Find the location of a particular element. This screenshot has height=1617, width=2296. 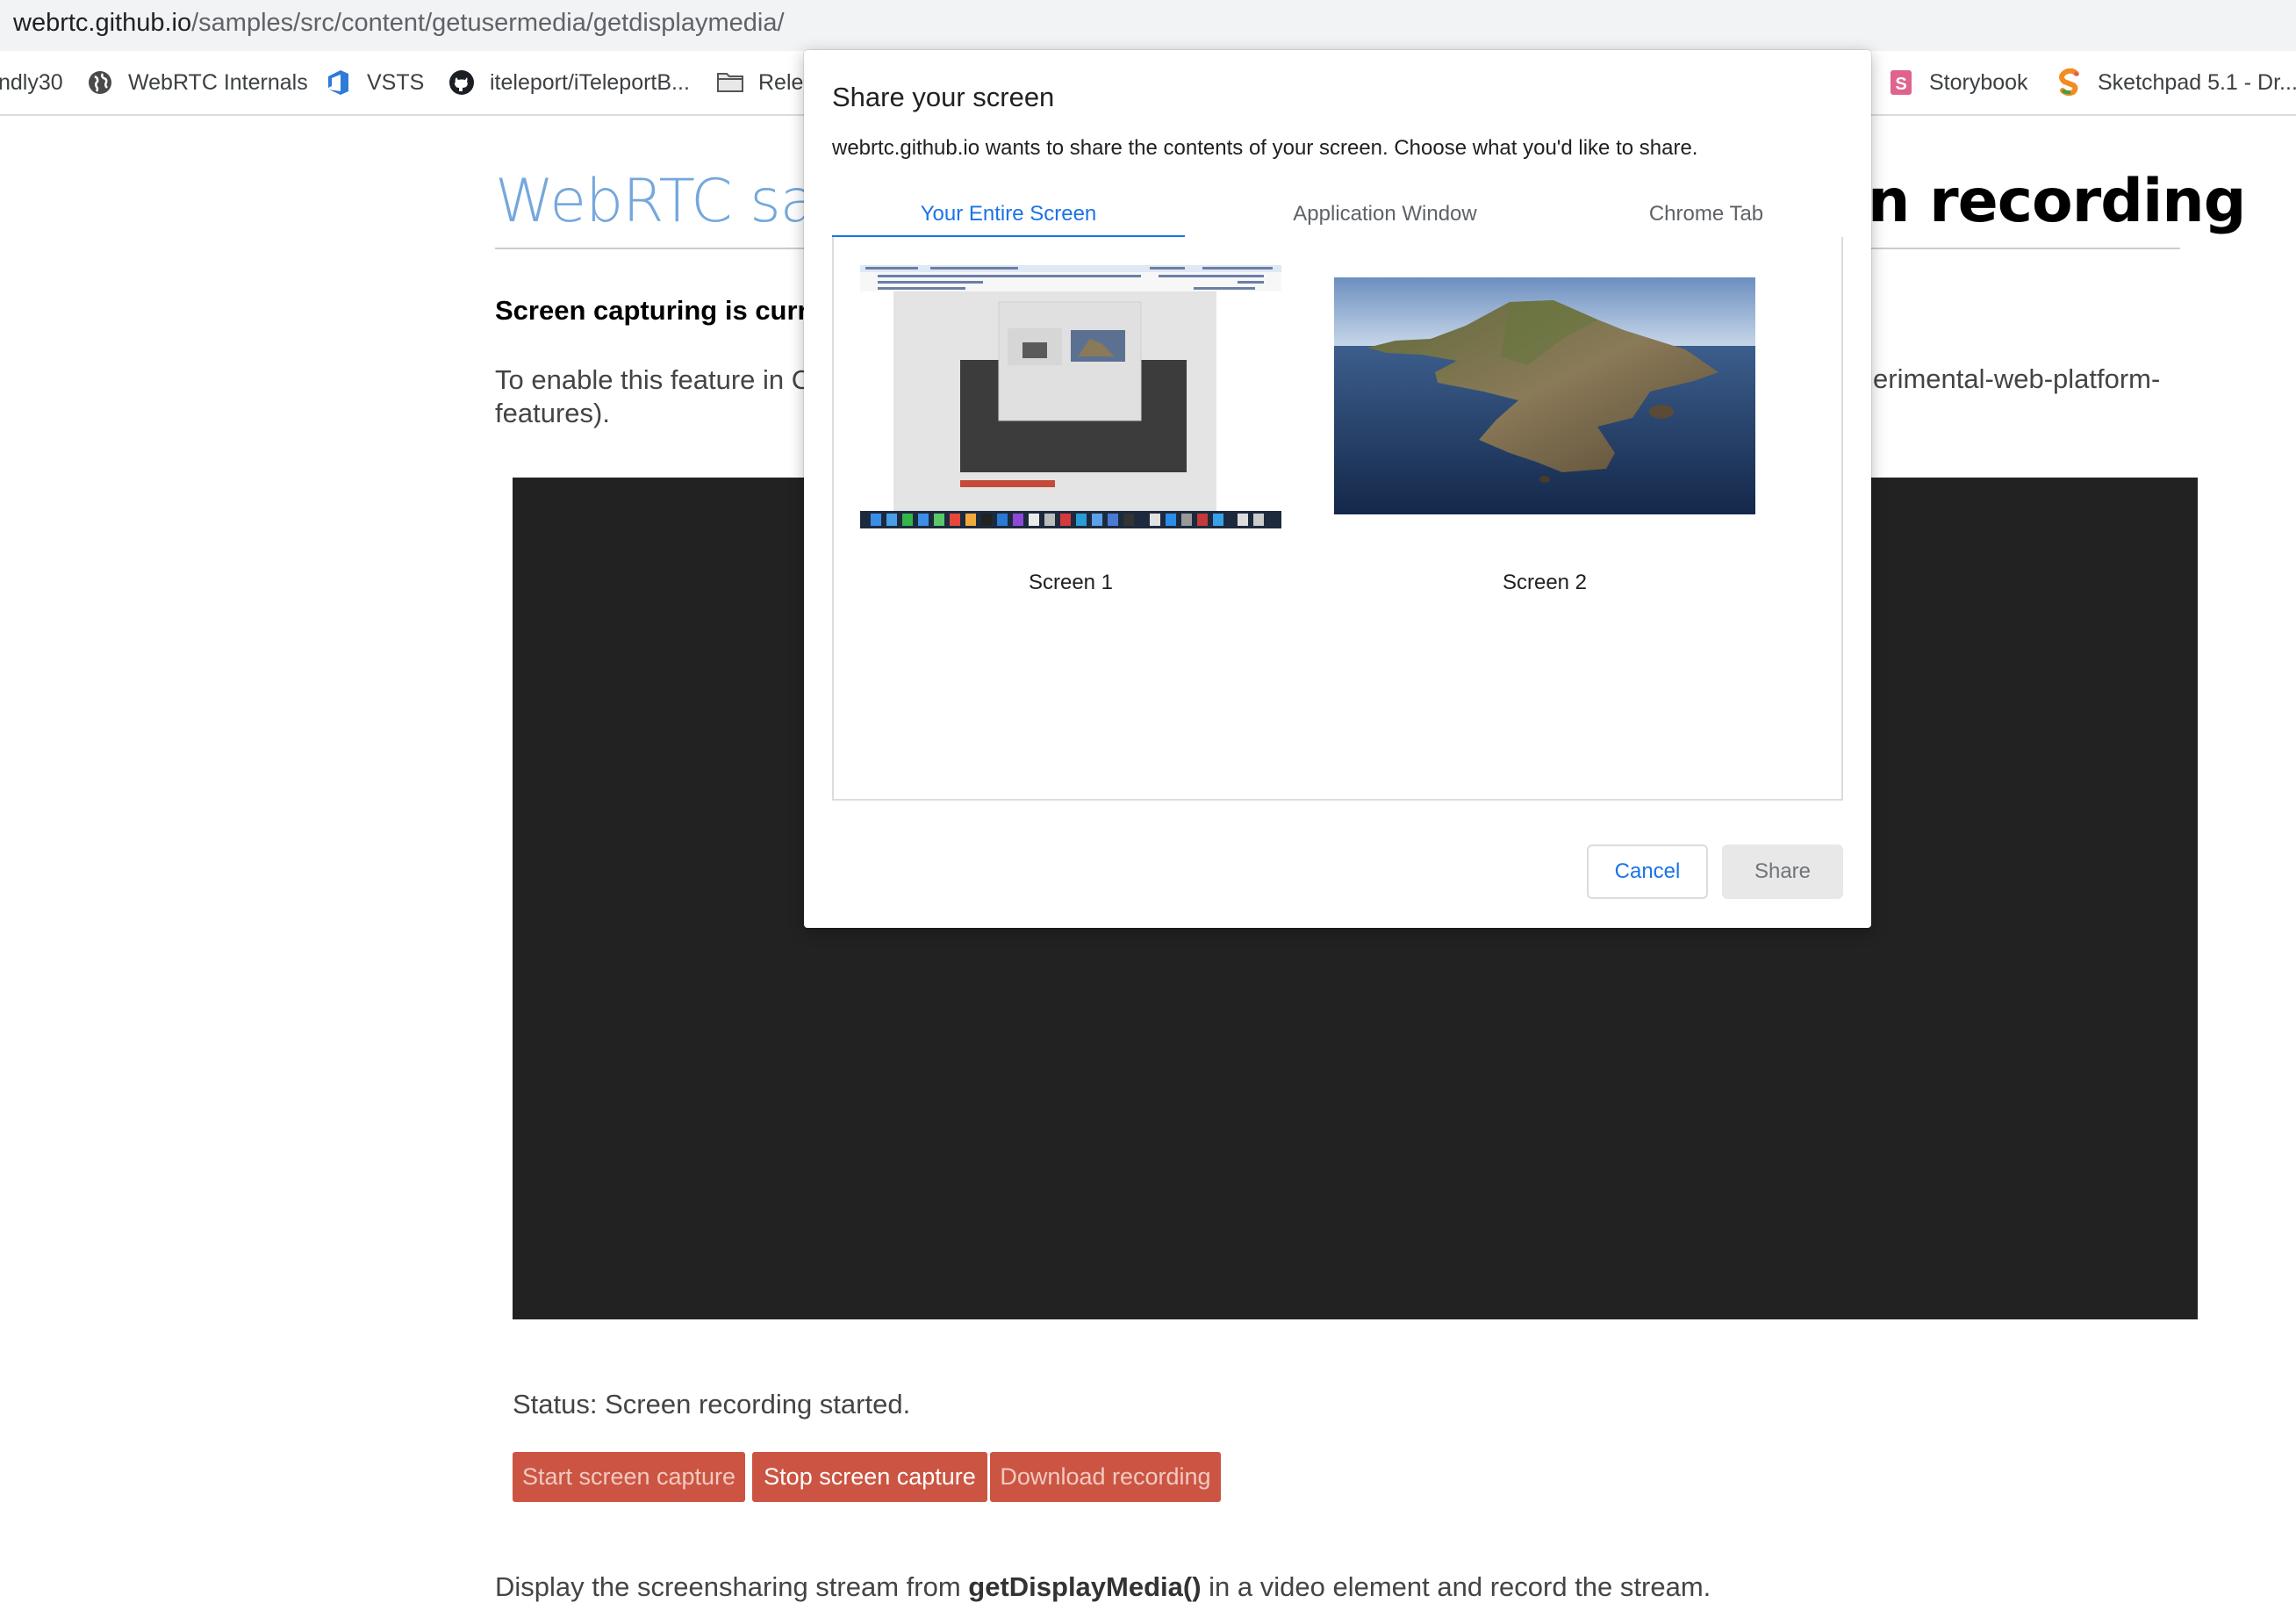

cancel-button: Cancel is located at coordinates (1647, 871).